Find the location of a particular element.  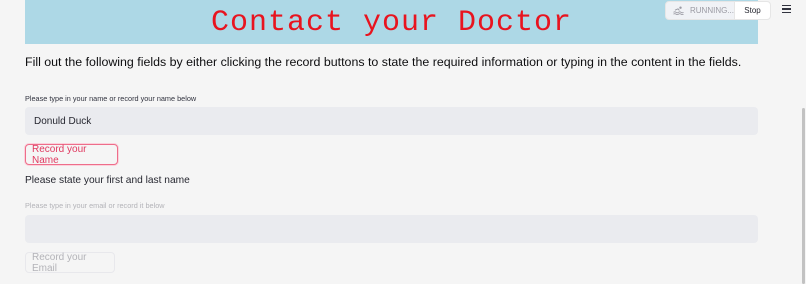

record-email-button: Record your Email is located at coordinates (70, 263).